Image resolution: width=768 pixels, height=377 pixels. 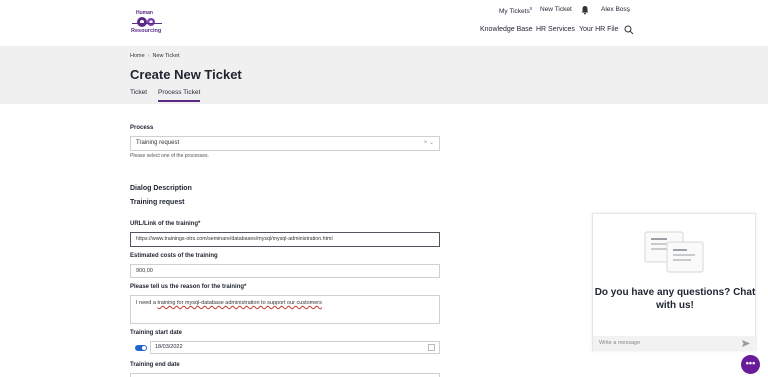 I want to click on training-request-heading: Training request, so click(x=157, y=202).